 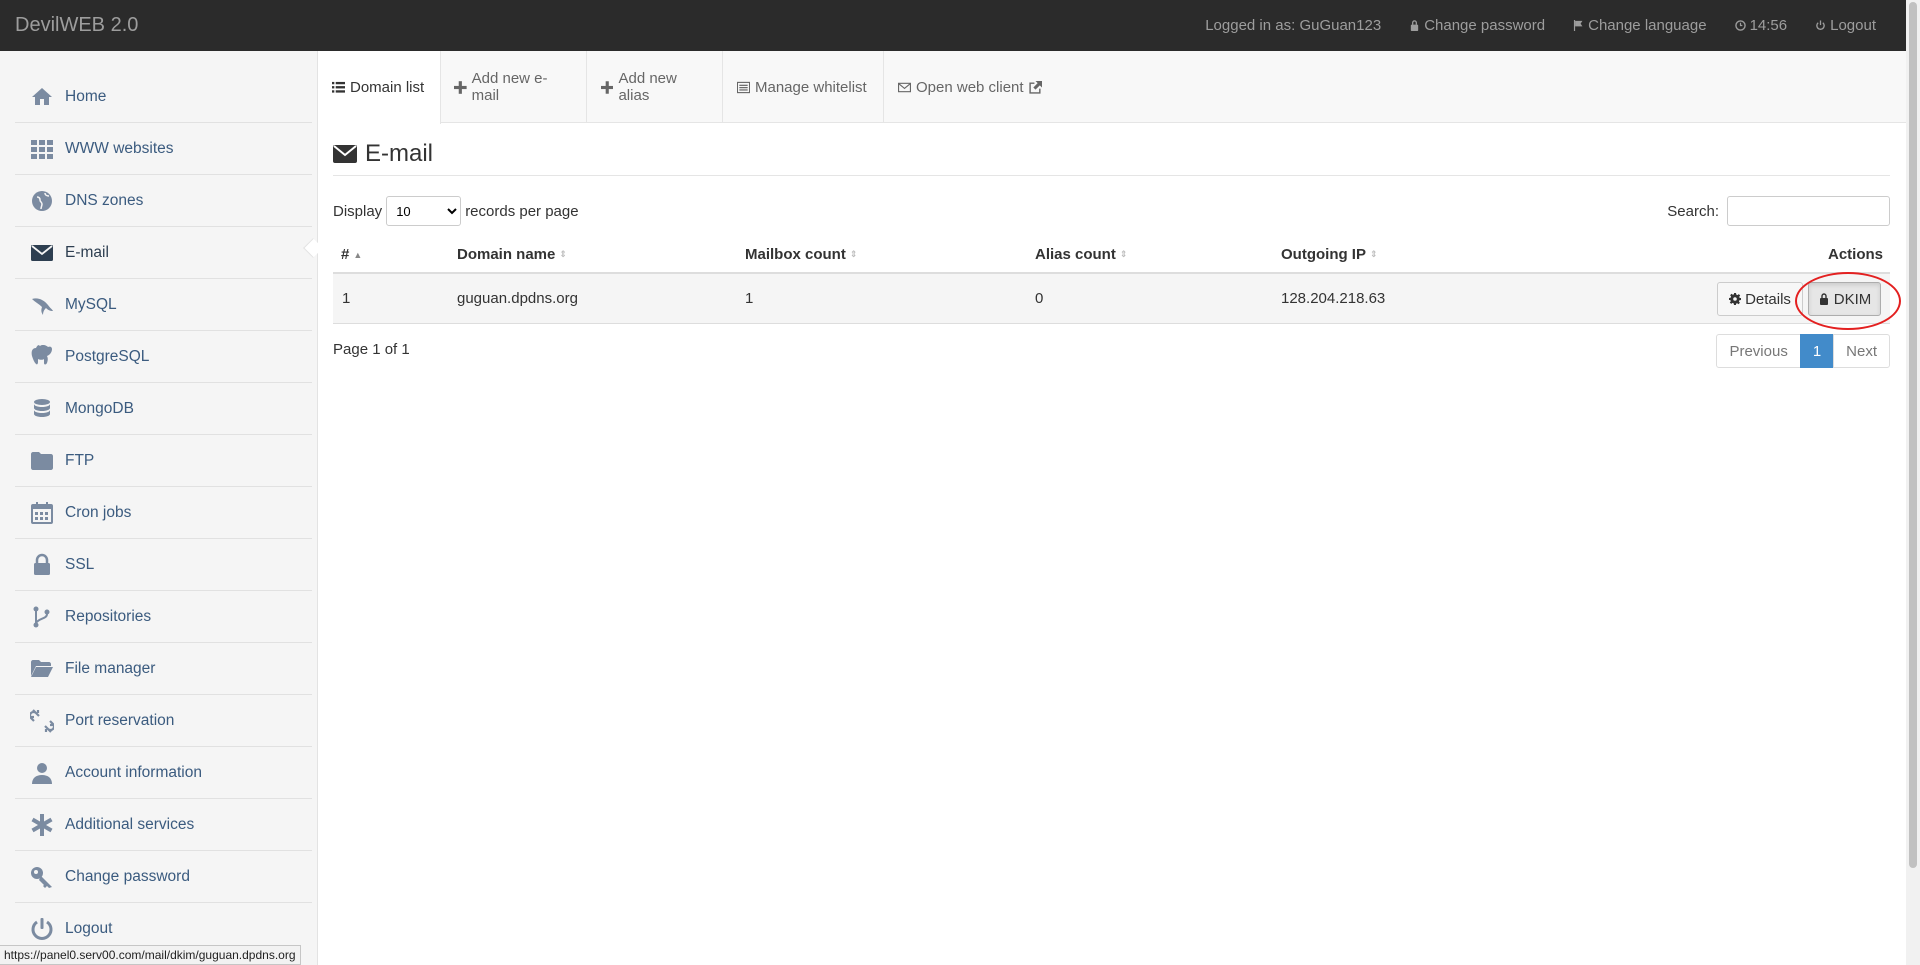 What do you see at coordinates (1760, 25) in the screenshot?
I see `clock-display: 14:56` at bounding box center [1760, 25].